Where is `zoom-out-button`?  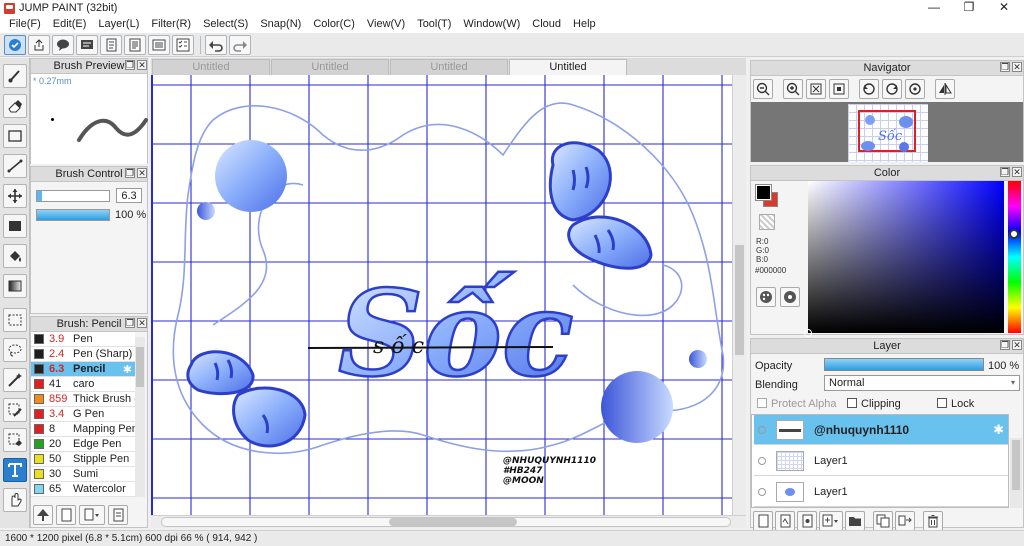
zoom-out-button is located at coordinates (763, 89).